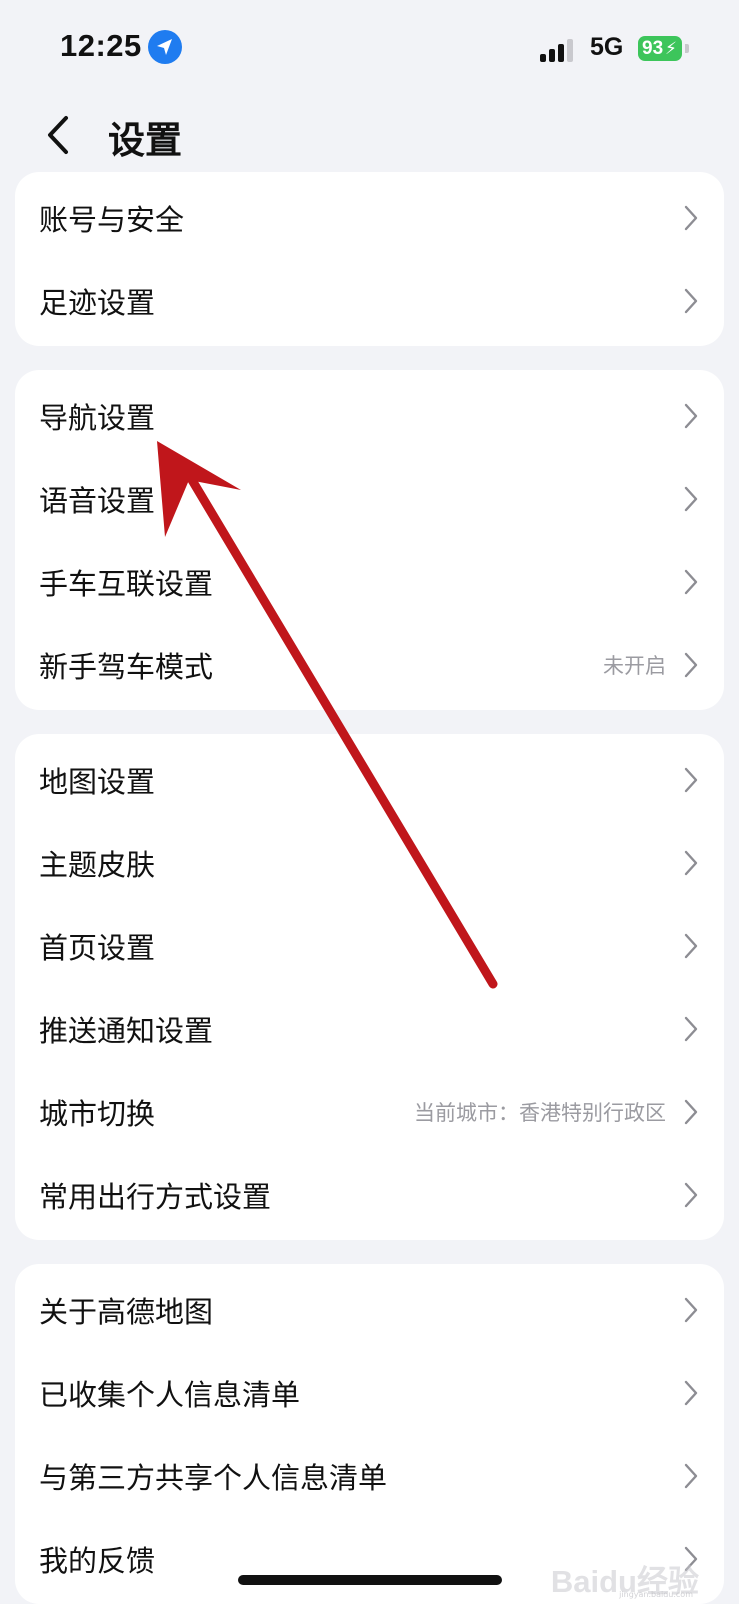 The image size is (739, 1604). I want to click on settings-row: 已收集个人信息清单, so click(369, 1392).